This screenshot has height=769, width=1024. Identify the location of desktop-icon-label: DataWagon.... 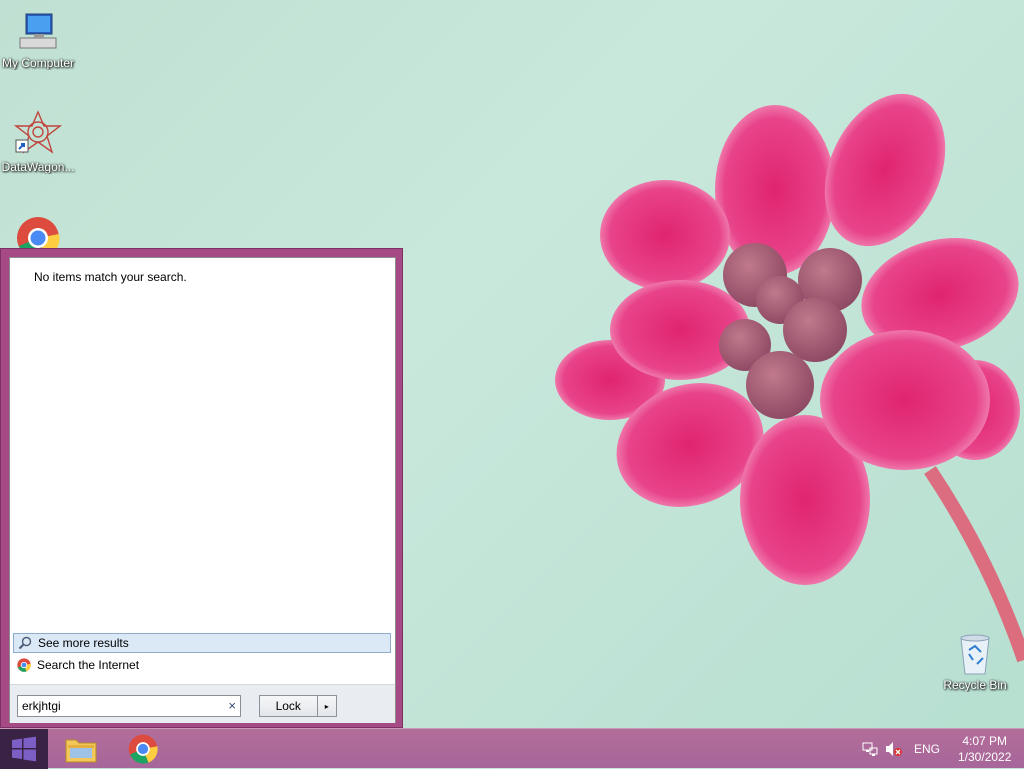
(38, 167).